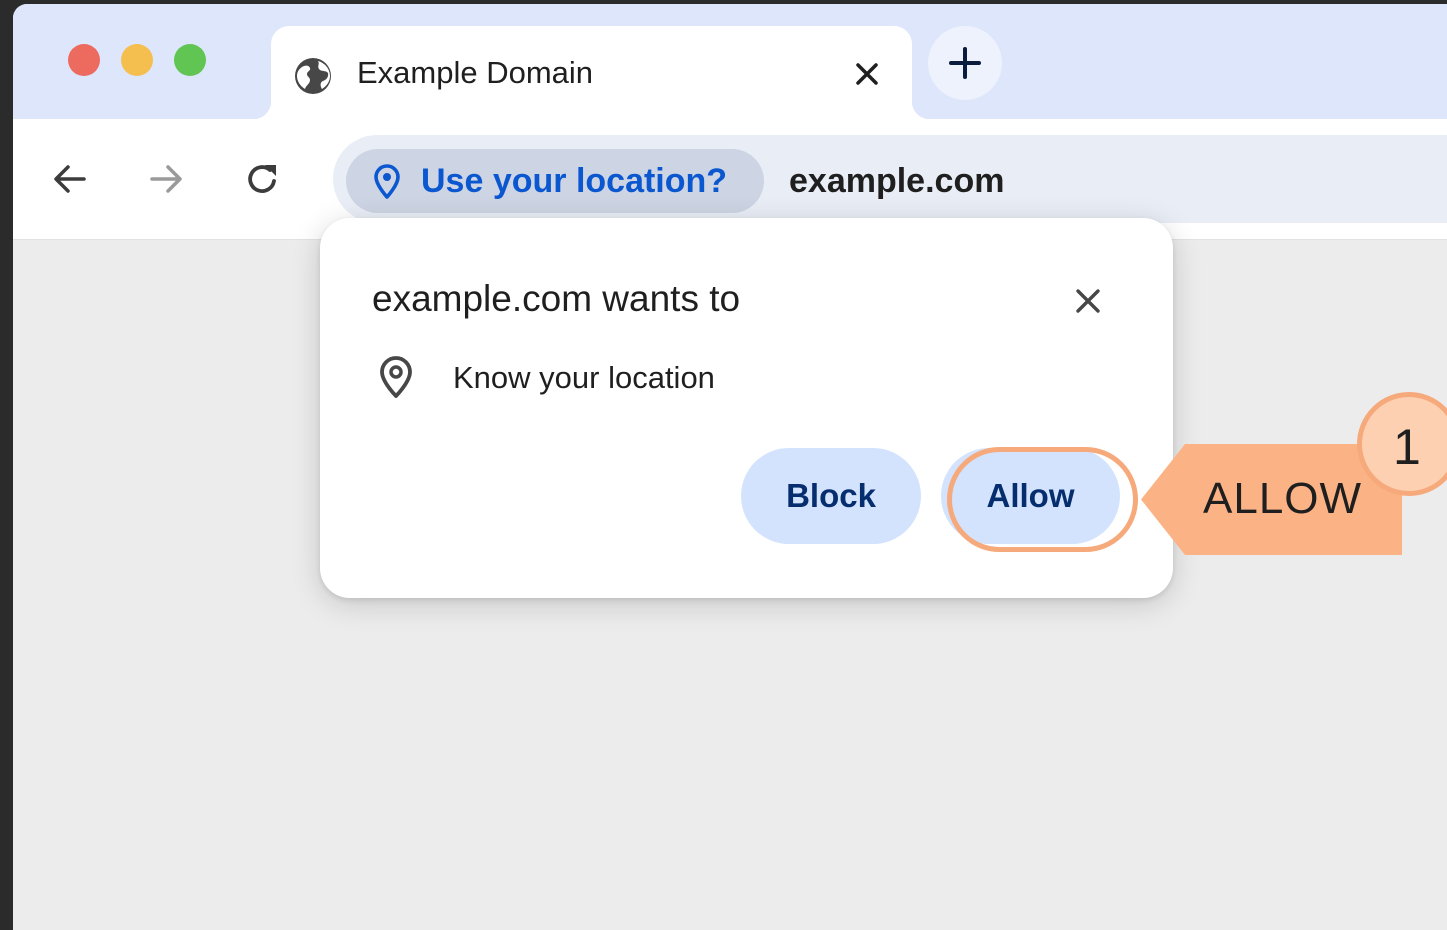 This screenshot has width=1447, height=930. What do you see at coordinates (475, 72) in the screenshot?
I see `tab-title: Example Domain` at bounding box center [475, 72].